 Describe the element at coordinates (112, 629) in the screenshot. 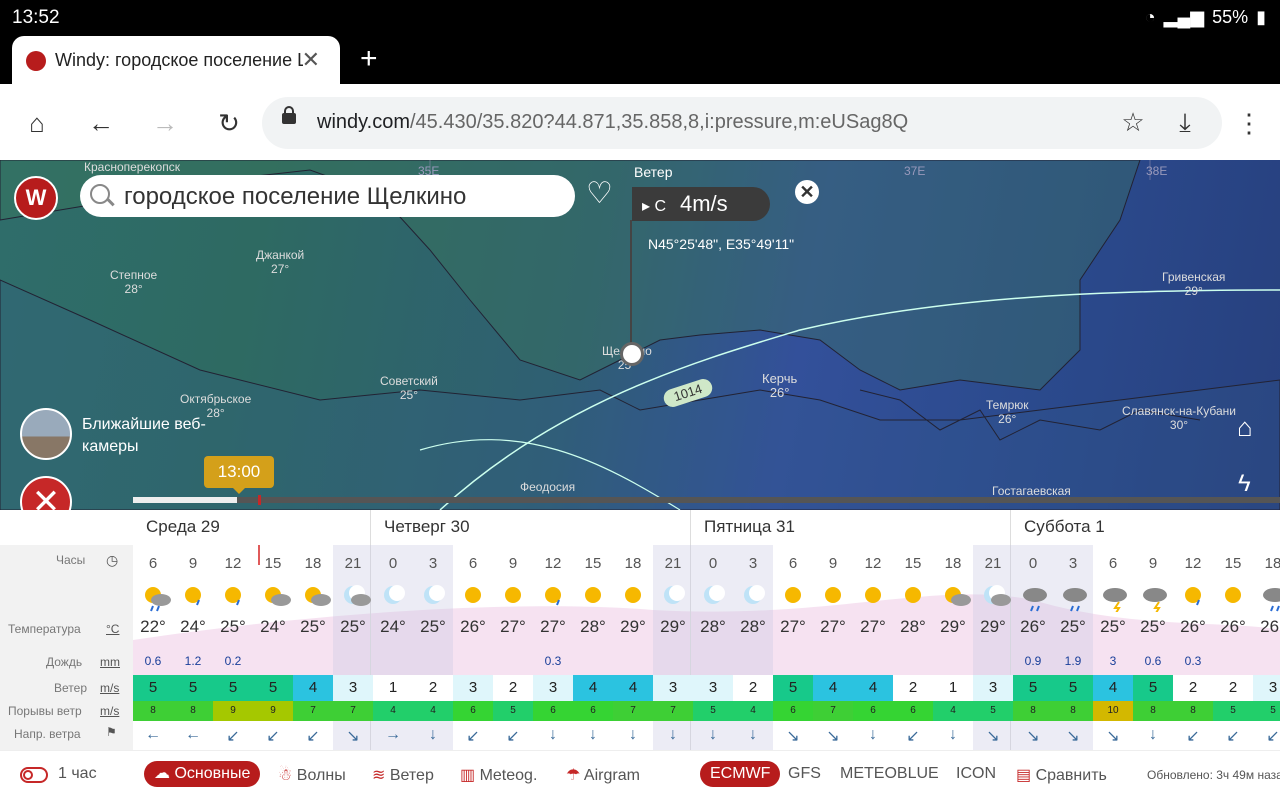

I see `temperature-unit: °C` at that location.